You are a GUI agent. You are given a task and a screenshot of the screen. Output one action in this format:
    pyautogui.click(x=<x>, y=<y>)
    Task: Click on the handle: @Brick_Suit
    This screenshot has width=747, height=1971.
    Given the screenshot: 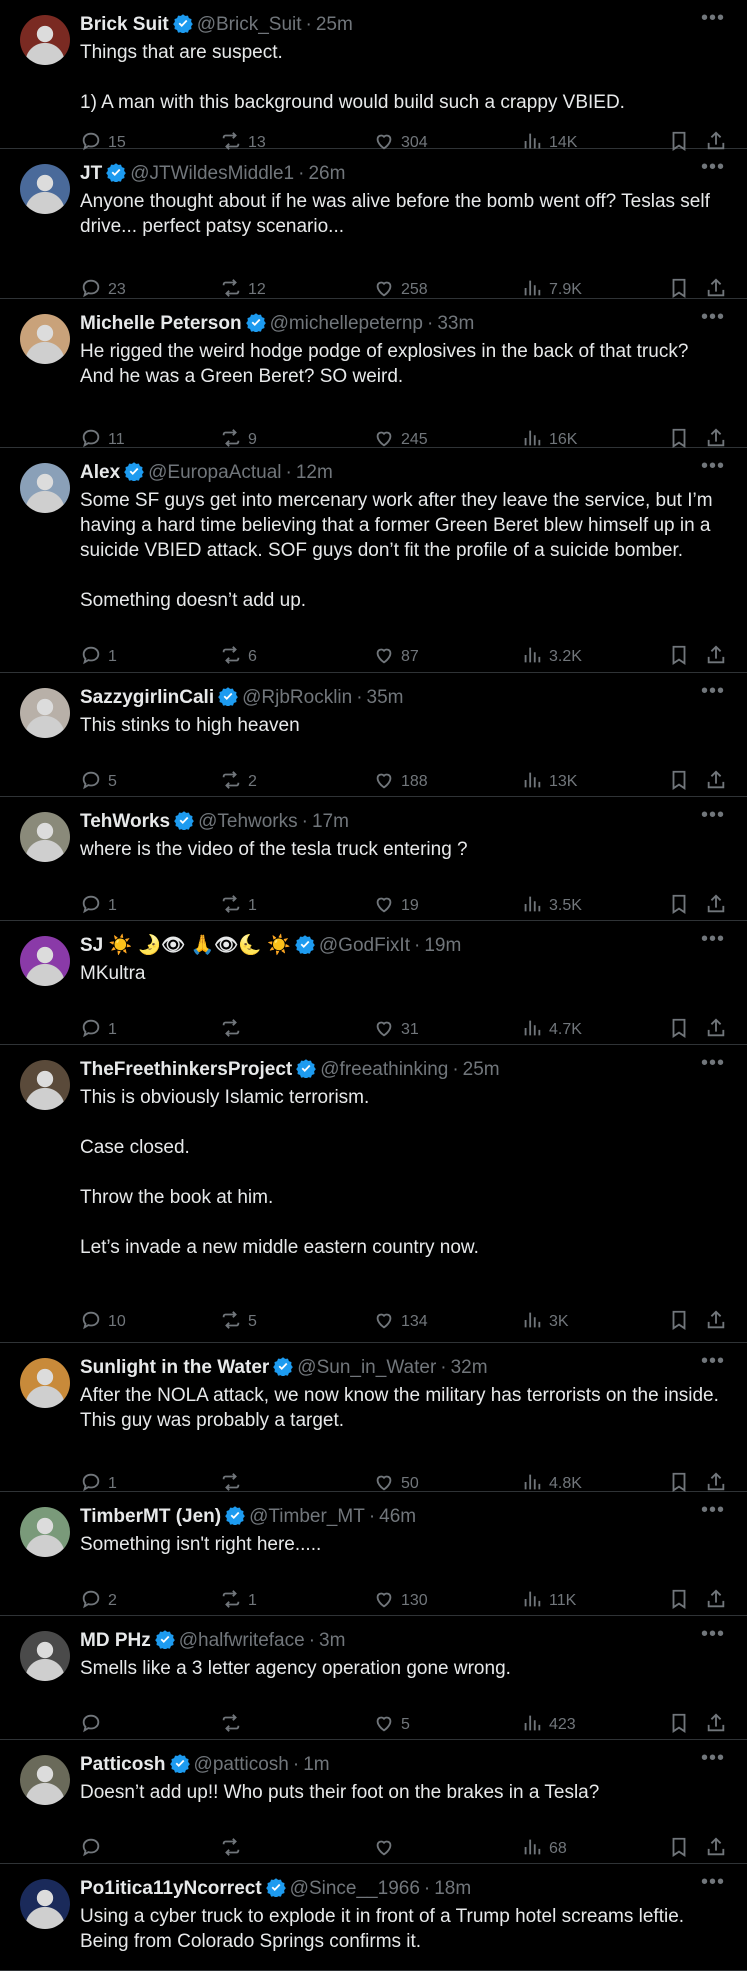 What is the action you would take?
    pyautogui.click(x=249, y=24)
    